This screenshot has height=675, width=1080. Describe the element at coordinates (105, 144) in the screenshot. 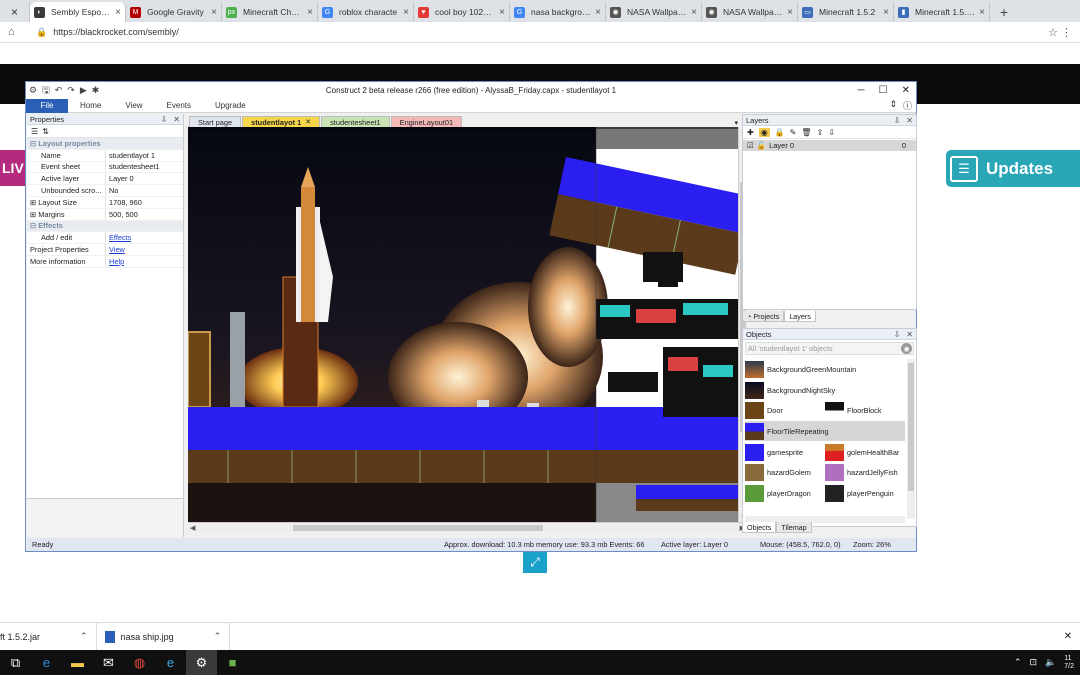

I see `category-layout-properties: ⊟ Layout properties` at that location.